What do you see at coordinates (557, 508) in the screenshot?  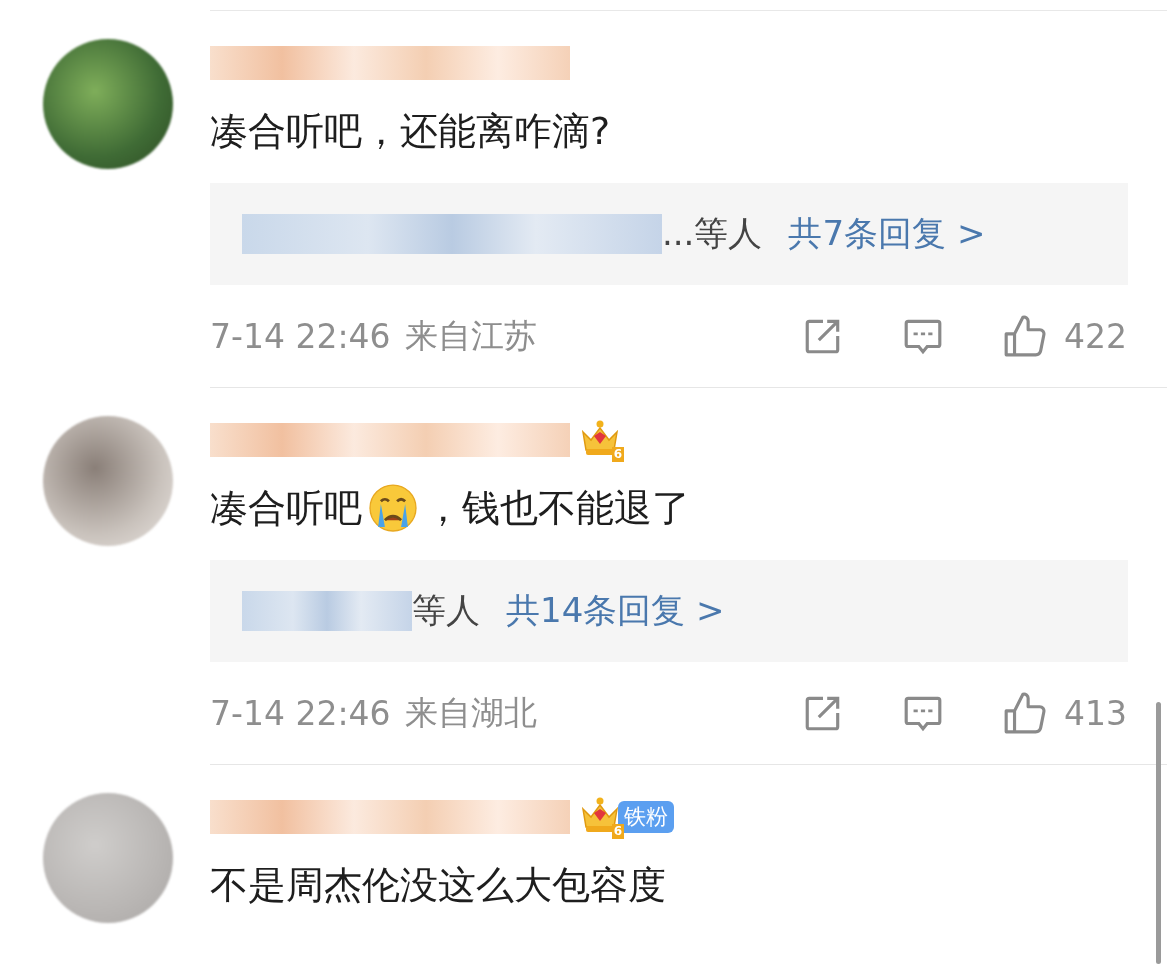 I see `comment-text: ，钱也不能退了` at bounding box center [557, 508].